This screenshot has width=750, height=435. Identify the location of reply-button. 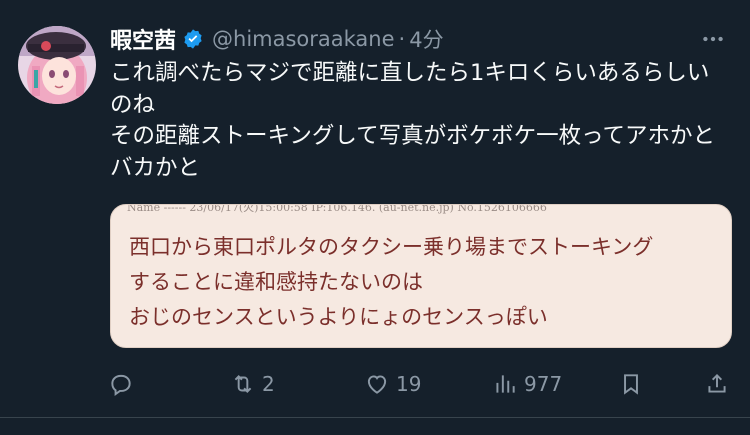
(124, 384).